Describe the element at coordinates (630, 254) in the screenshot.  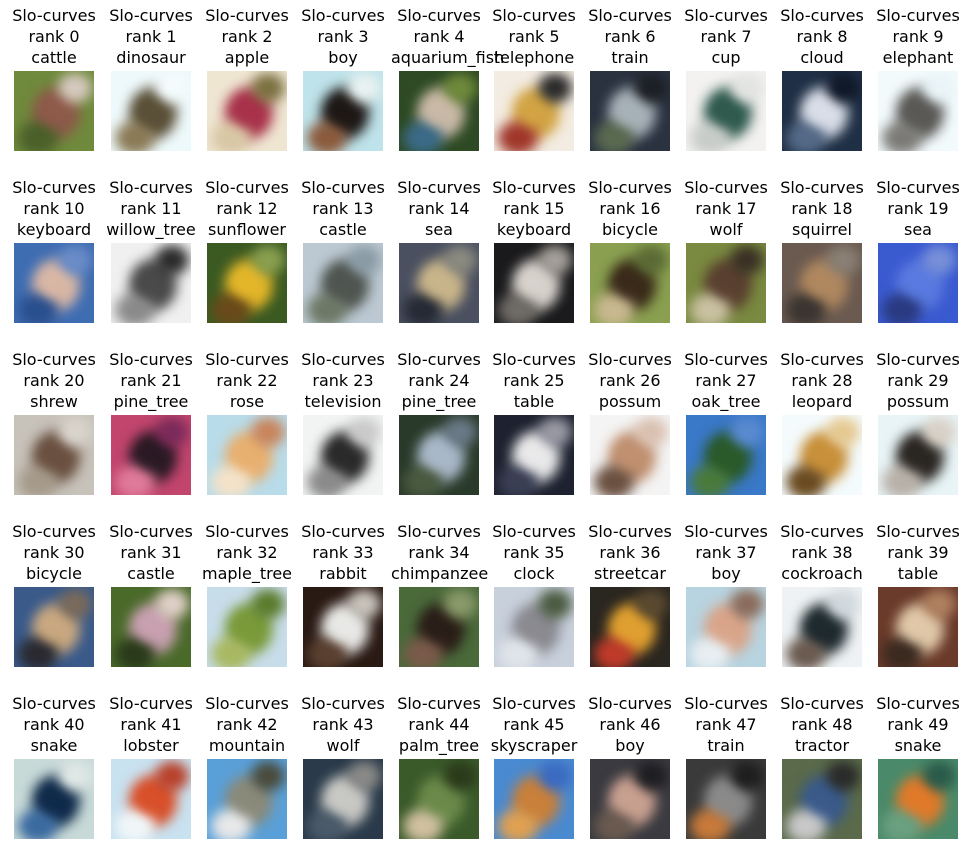
I see `grid-cell: Slo-curves rank 16 bicycle` at that location.